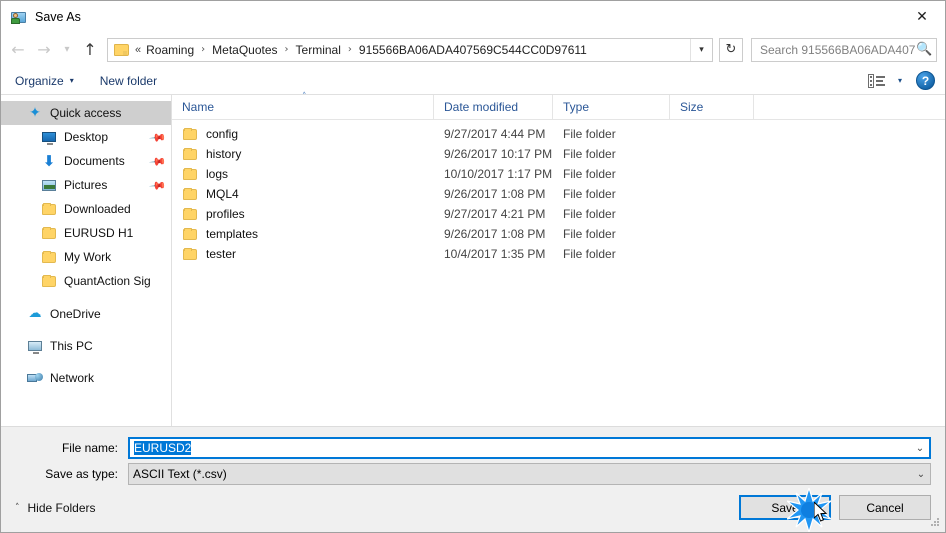  Describe the element at coordinates (495, 254) in the screenshot. I see `file-date: 10/4/2017 1:35 PM` at that location.